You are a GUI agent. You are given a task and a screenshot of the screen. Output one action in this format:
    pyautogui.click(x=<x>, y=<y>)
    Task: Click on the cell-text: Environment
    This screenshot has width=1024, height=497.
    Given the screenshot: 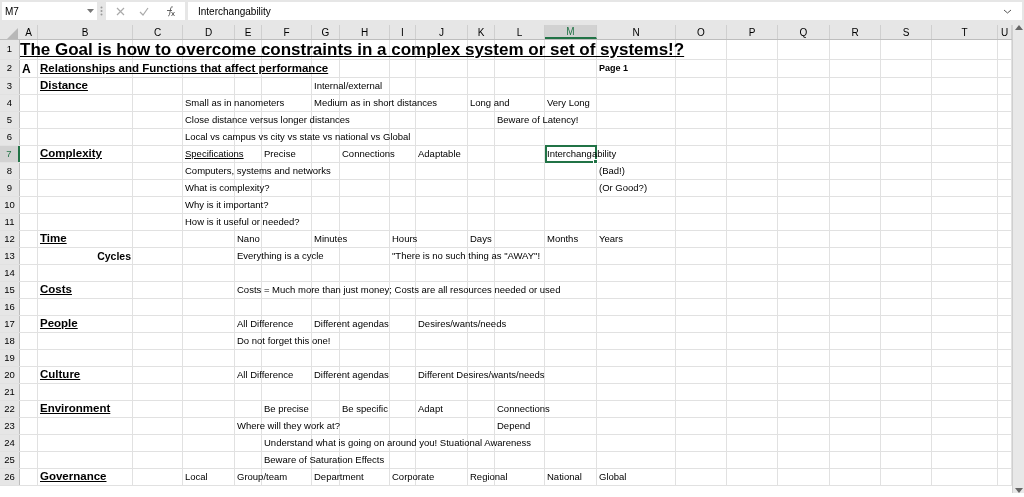 What is the action you would take?
    pyautogui.click(x=75, y=409)
    